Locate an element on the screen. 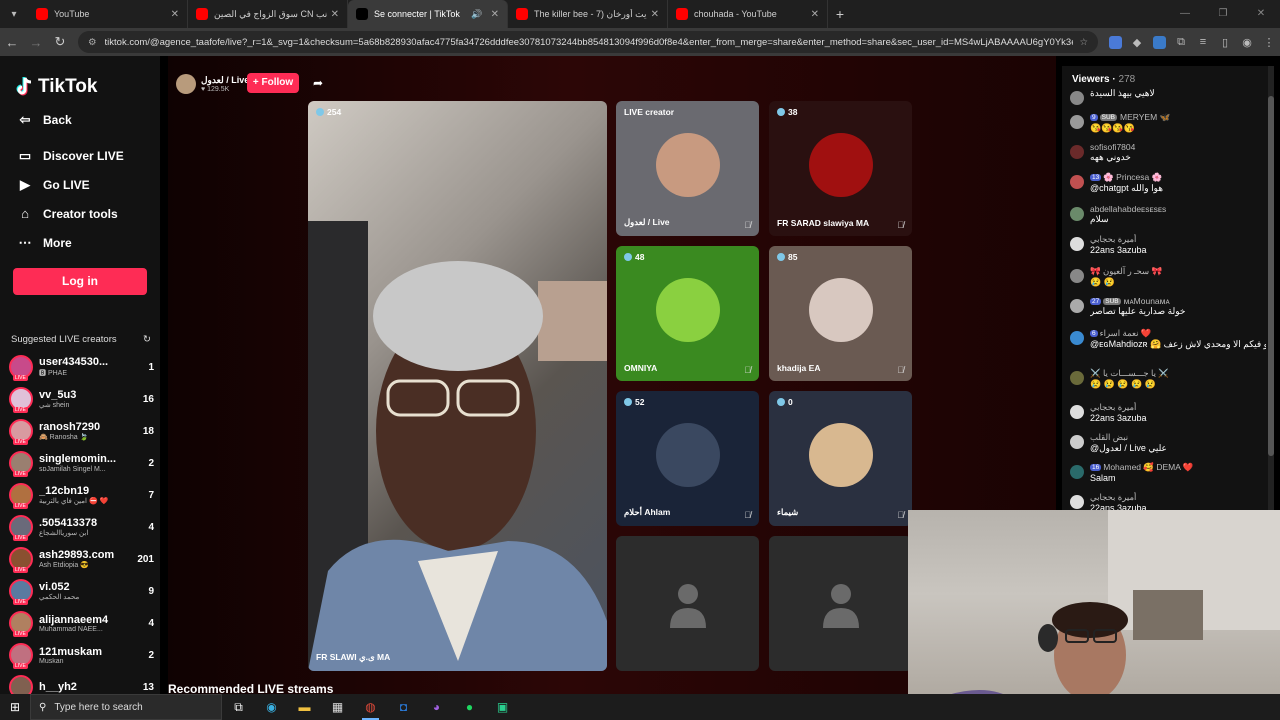 This screenshot has height=720, width=1280. viewers-header: Viewers · 278 is located at coordinates (1103, 79).